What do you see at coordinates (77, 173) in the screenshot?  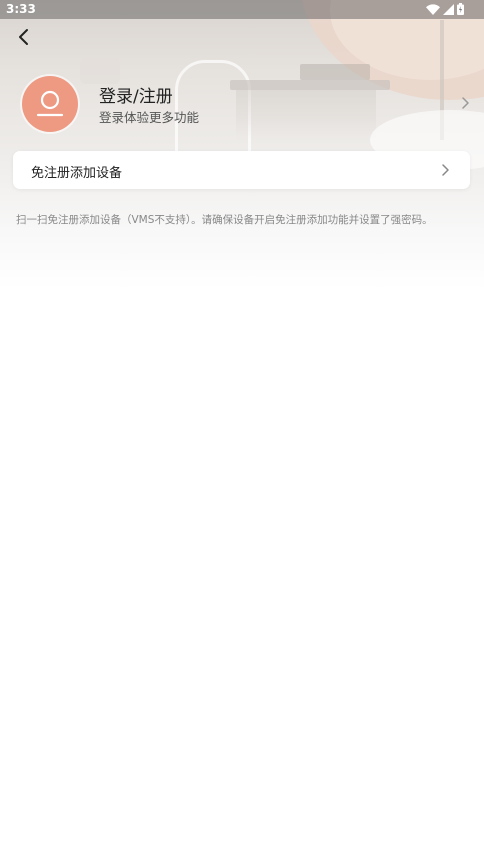 I see `add-device-label: 免注册添加设备` at bounding box center [77, 173].